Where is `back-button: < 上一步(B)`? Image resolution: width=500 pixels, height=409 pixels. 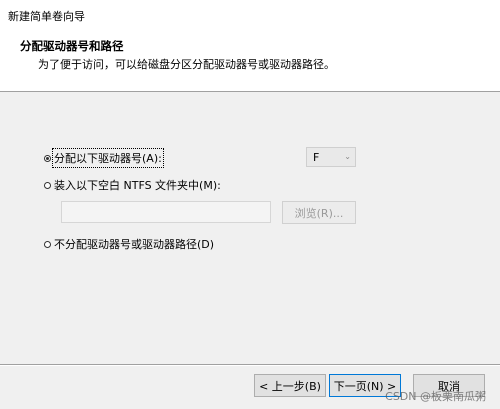
back-button: < 上一步(B) is located at coordinates (290, 385).